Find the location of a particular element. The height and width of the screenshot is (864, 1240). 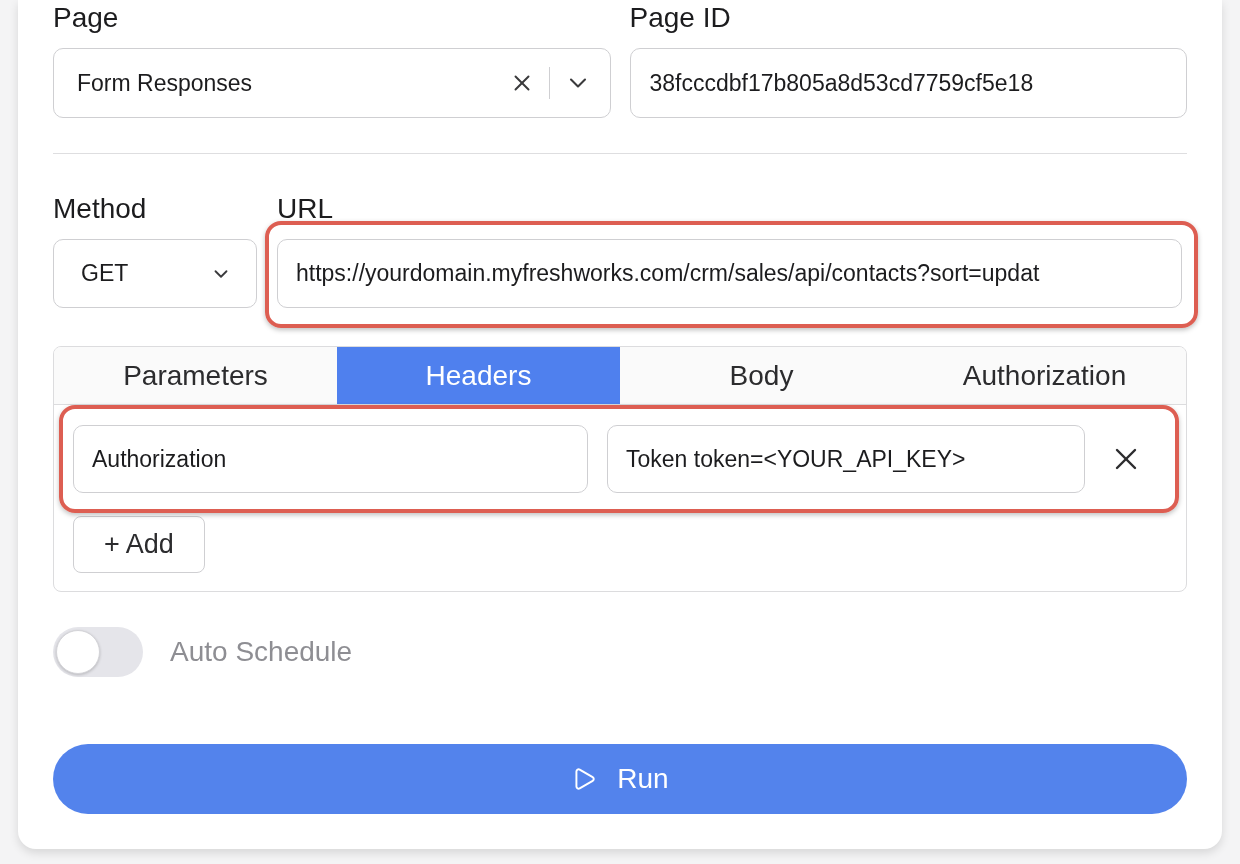

url-label: URL is located at coordinates (305, 209).